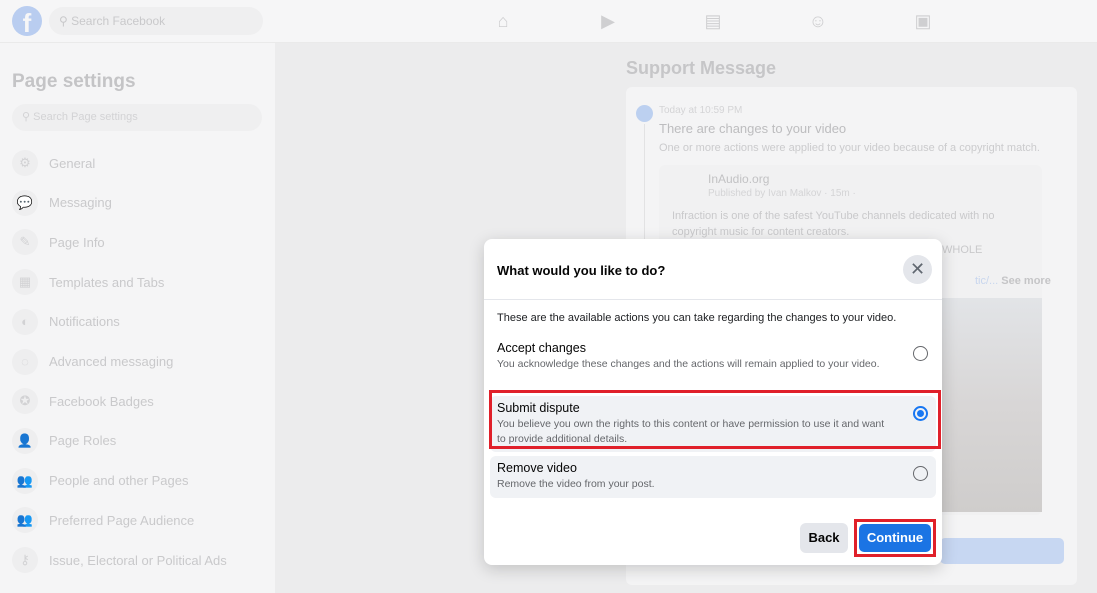 This screenshot has width=1097, height=593. I want to click on sidebar-item-page-roles: 👤 Page Roles, so click(64, 441).